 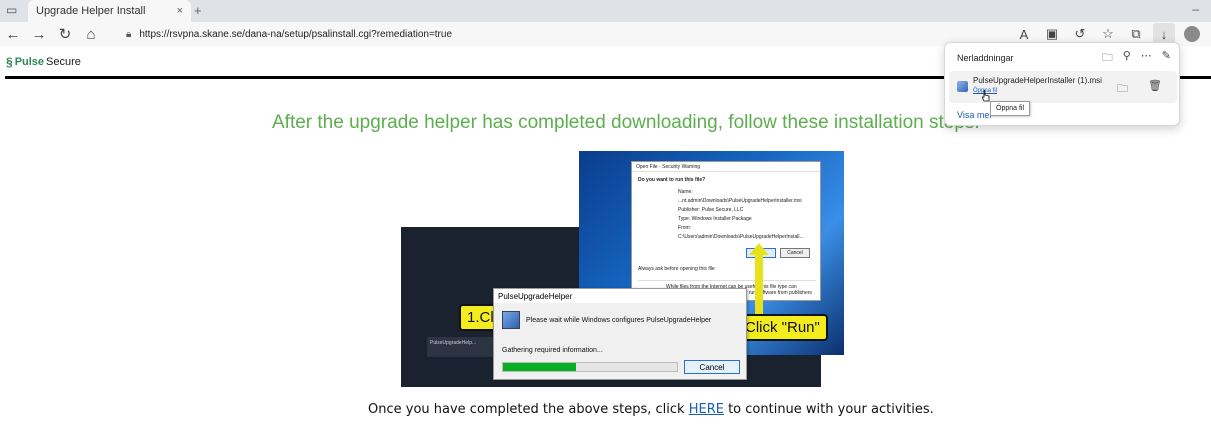 I want to click on security-cancel-button: Cancel, so click(x=795, y=253).